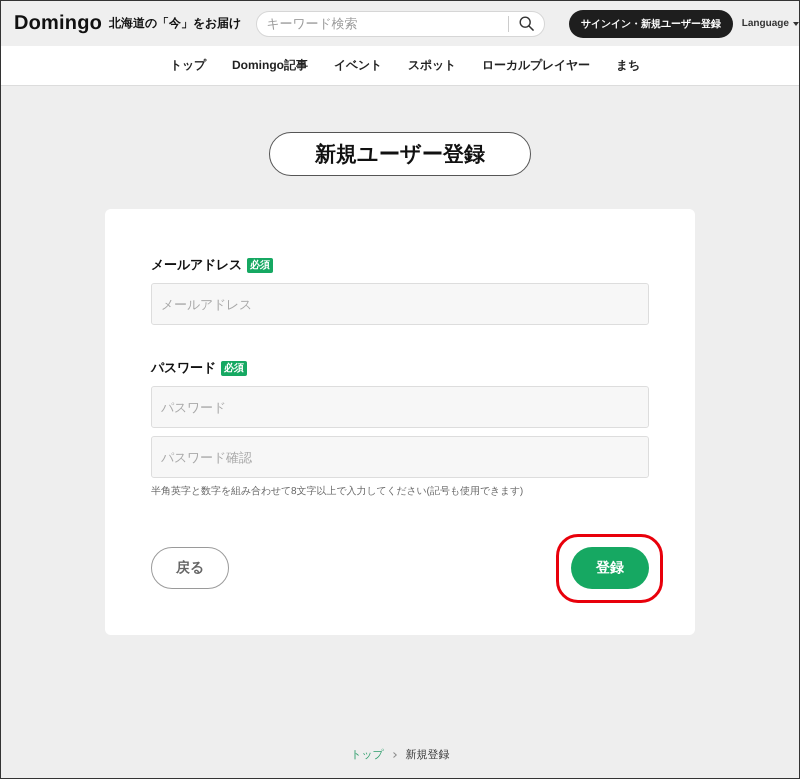 The height and width of the screenshot is (779, 800). I want to click on input-field: パスワード, so click(400, 407).